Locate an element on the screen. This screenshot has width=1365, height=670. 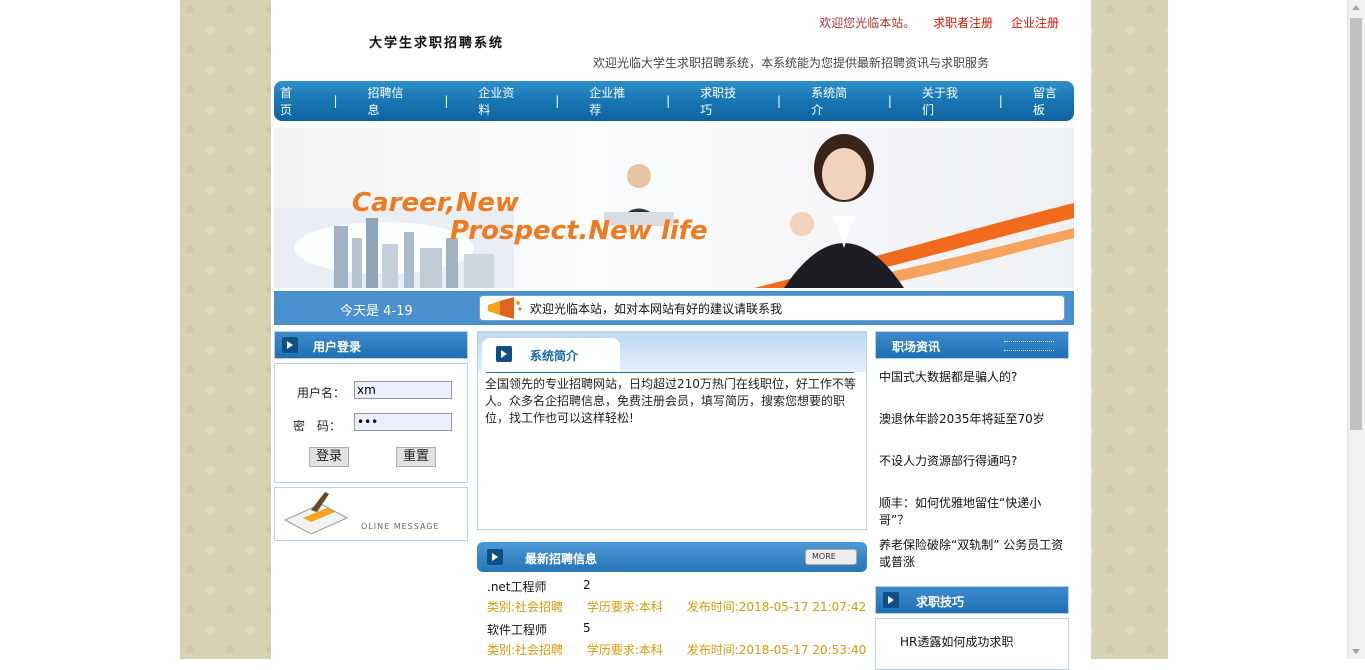
password-label: 密 码： is located at coordinates (317, 426).